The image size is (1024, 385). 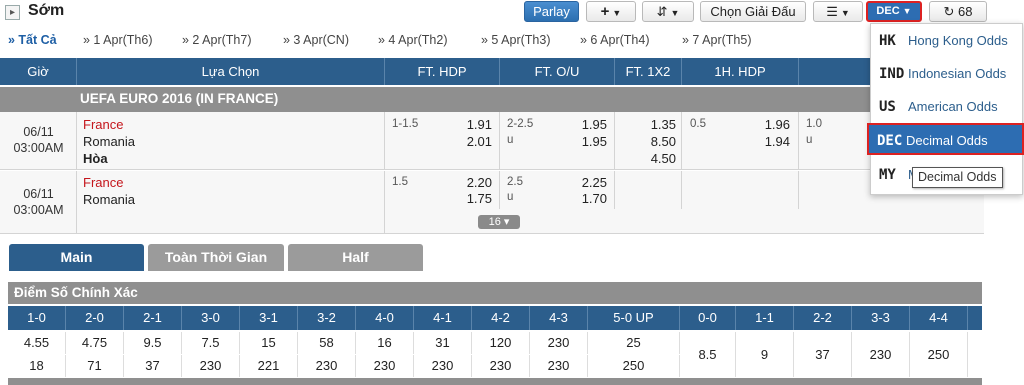 I want to click on score-odds: 37, so click(x=153, y=366).